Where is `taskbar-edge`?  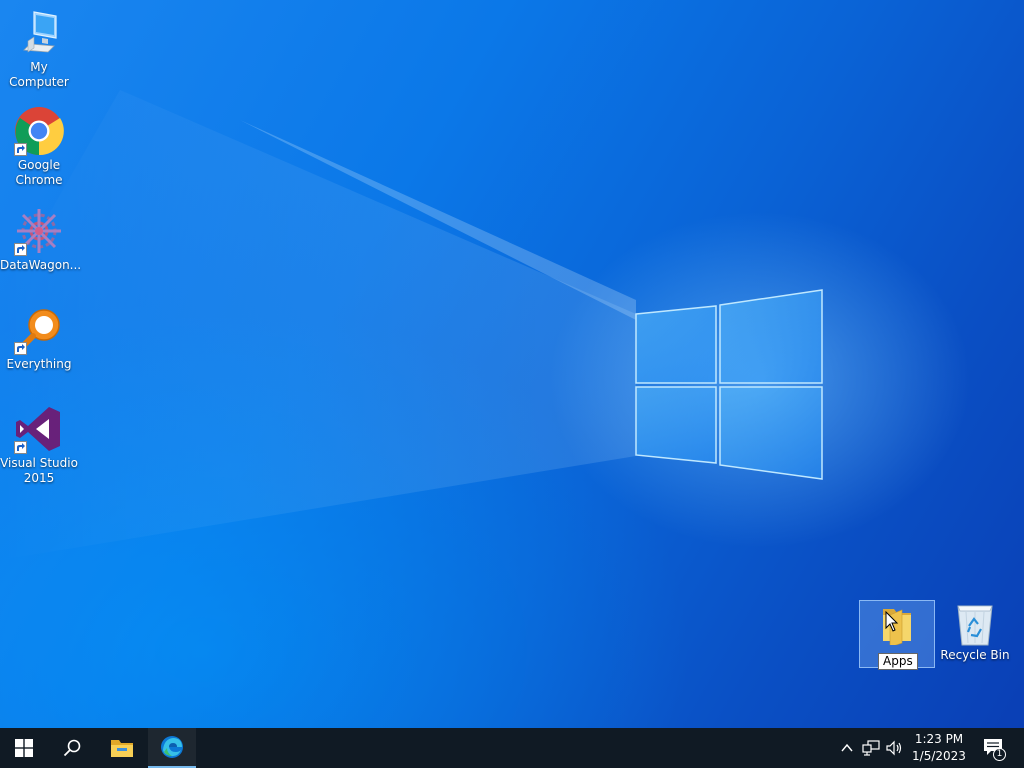
taskbar-edge is located at coordinates (172, 748).